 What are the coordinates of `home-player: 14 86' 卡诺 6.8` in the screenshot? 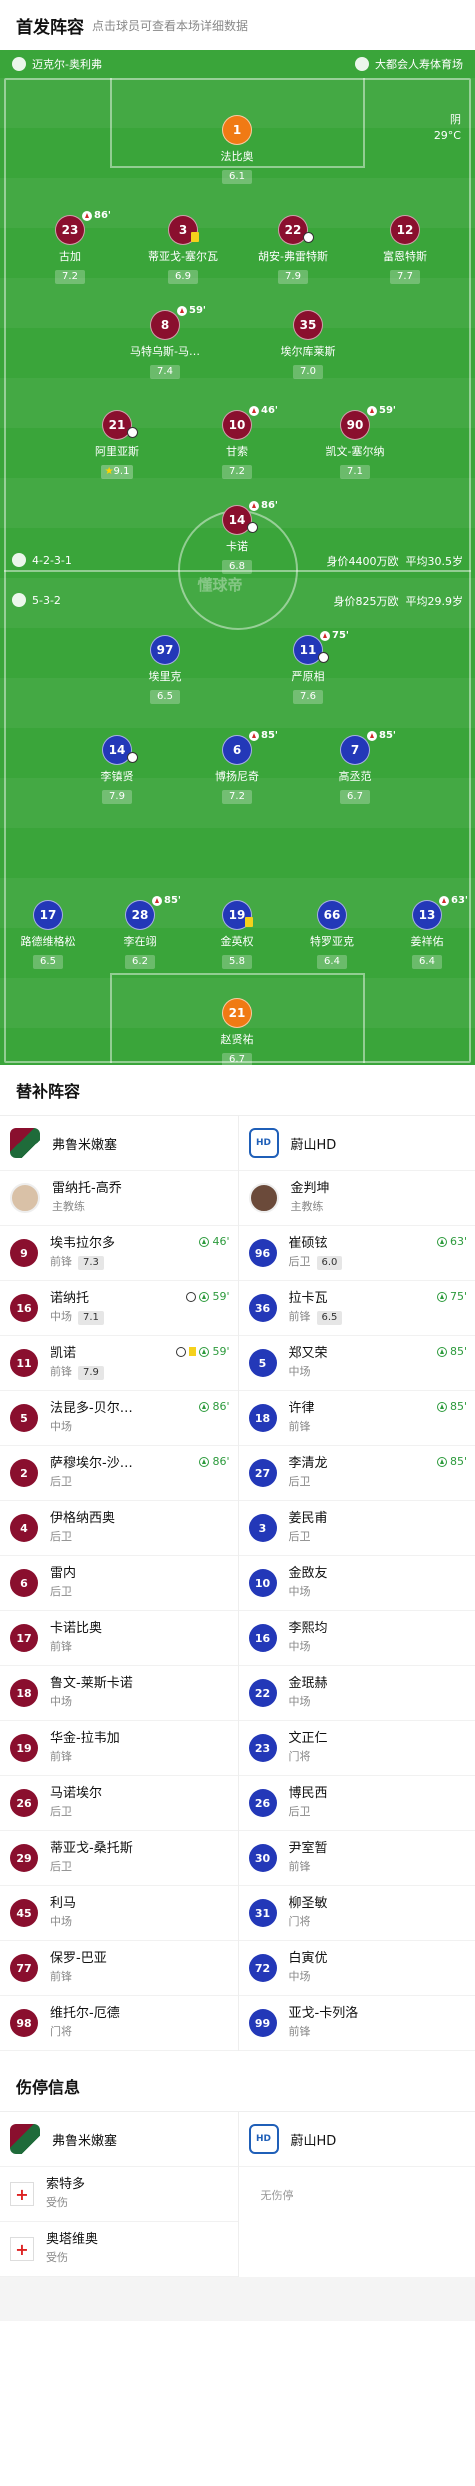 It's located at (237, 537).